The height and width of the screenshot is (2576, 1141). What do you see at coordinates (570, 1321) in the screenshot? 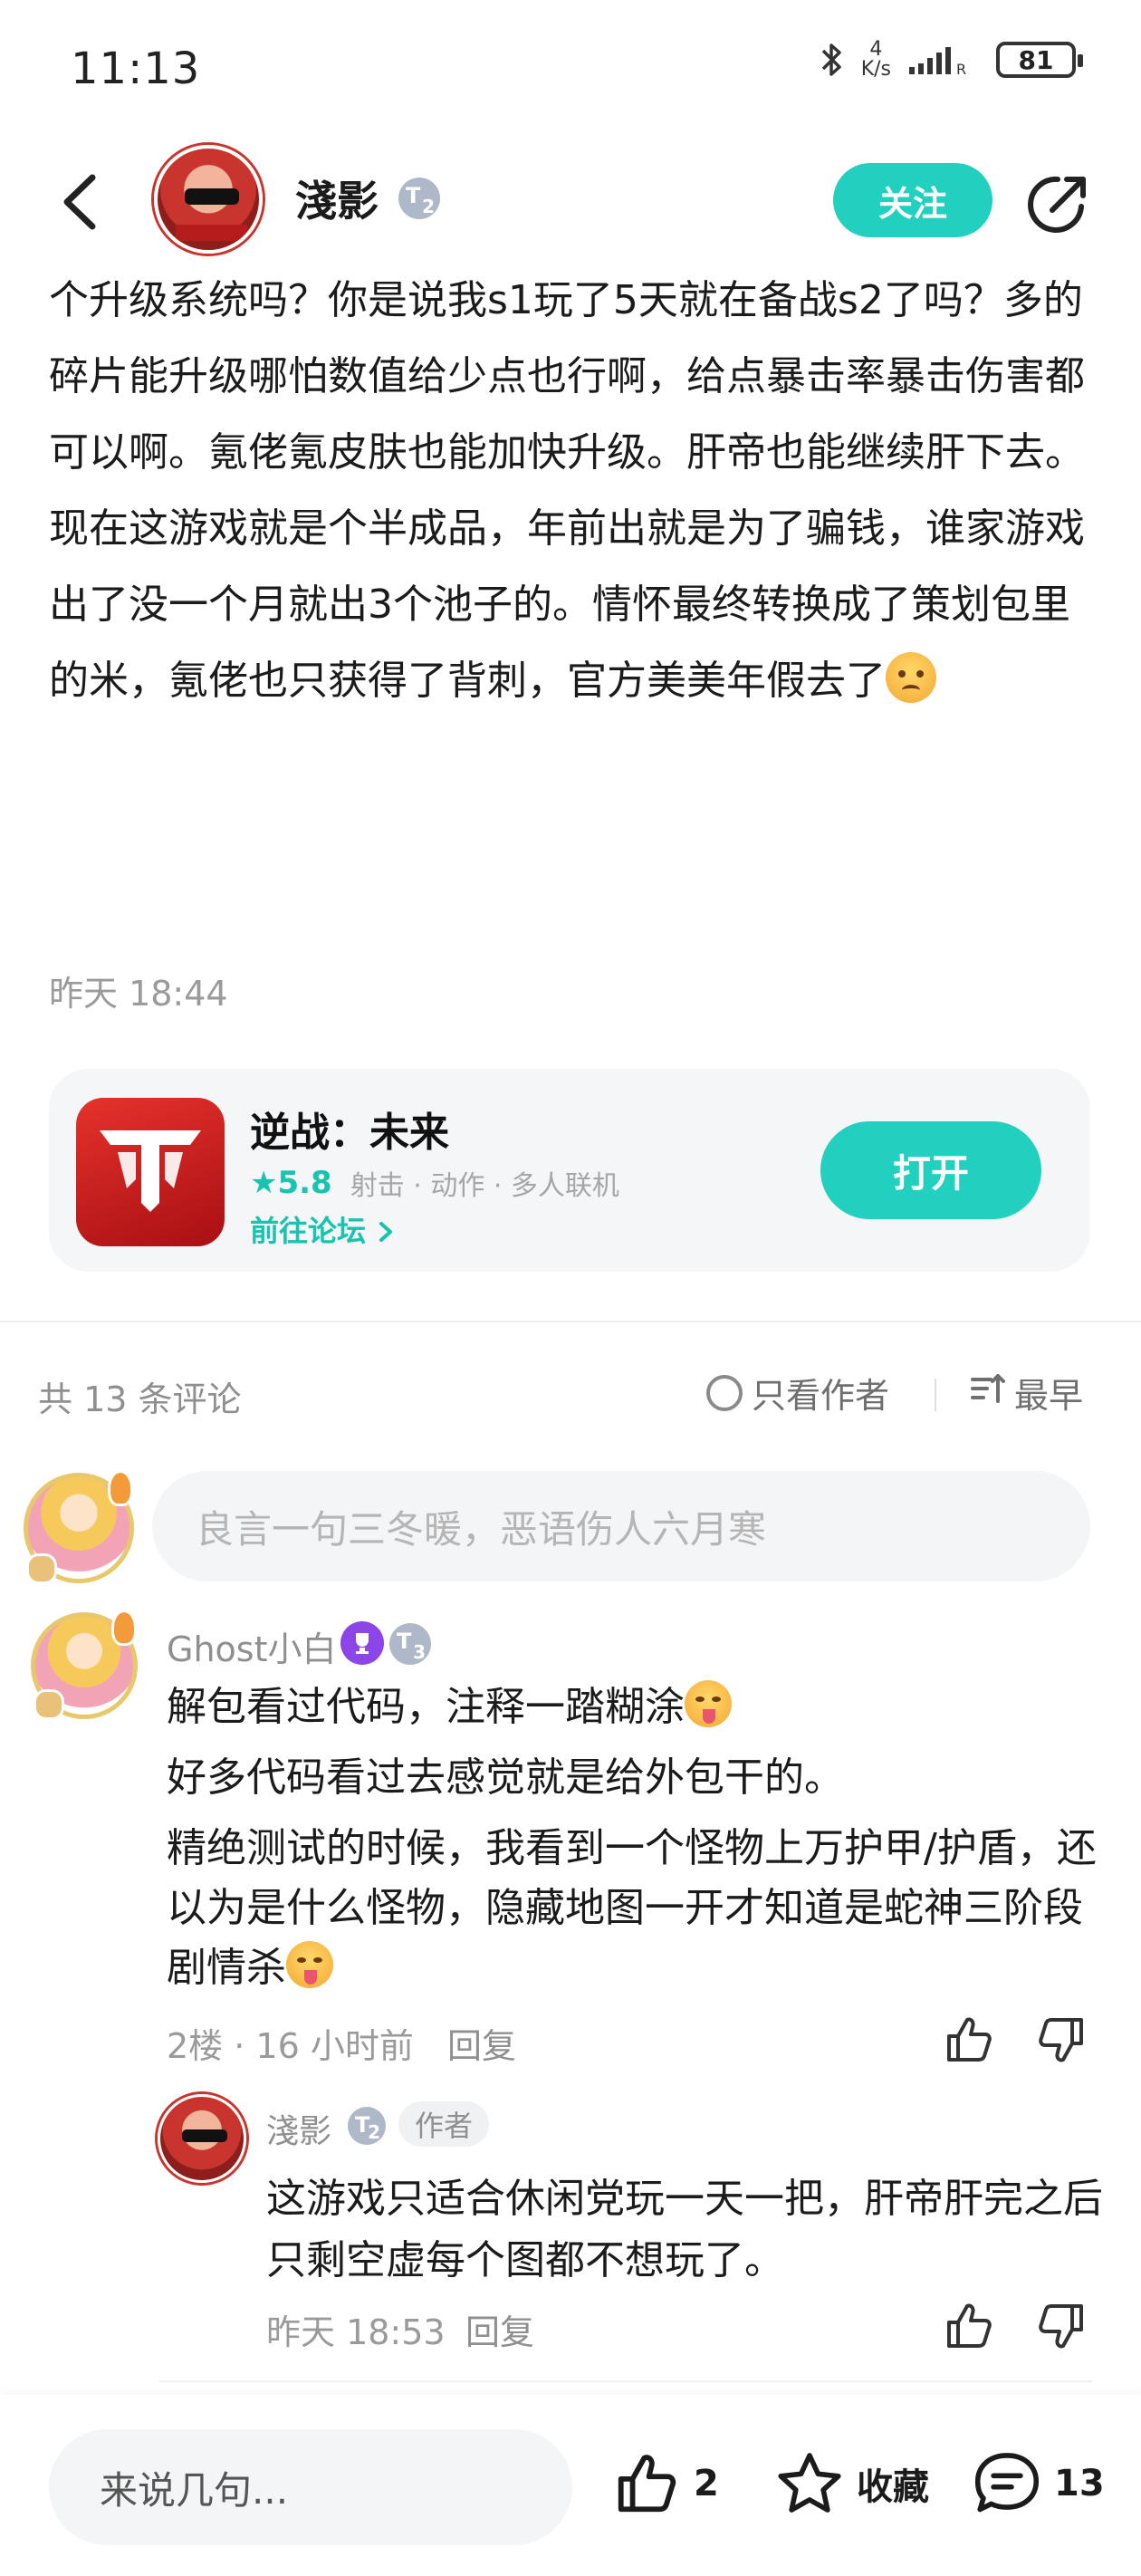
I see `section-divider` at bounding box center [570, 1321].